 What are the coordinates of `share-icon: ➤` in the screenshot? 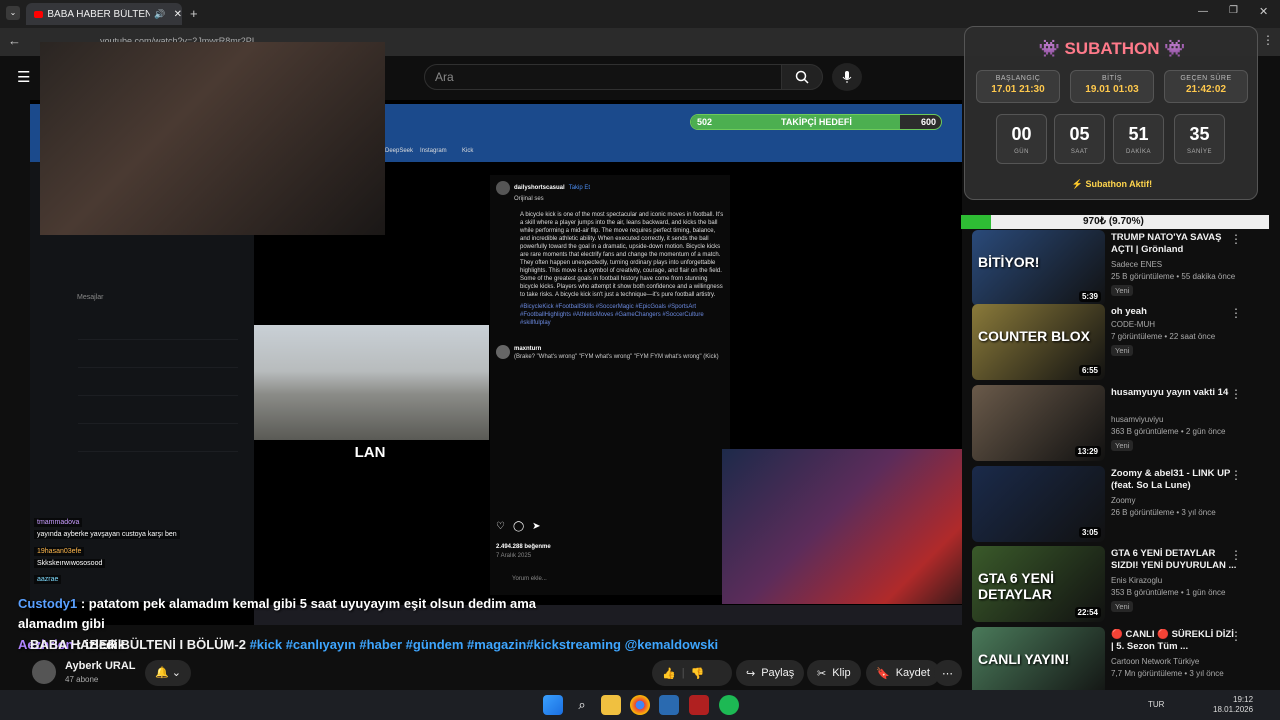 It's located at (536, 527).